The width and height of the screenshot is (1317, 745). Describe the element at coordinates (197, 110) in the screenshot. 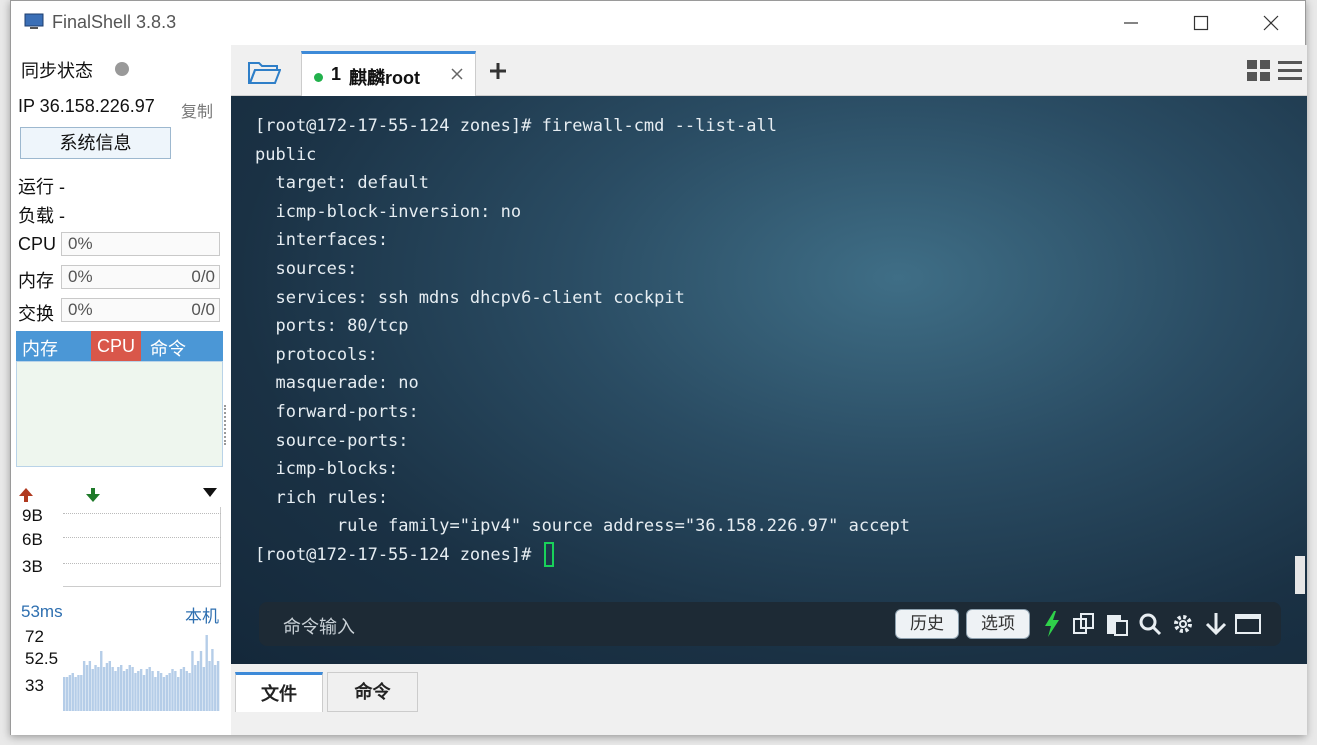

I see `copy-ip-button: 复制` at that location.